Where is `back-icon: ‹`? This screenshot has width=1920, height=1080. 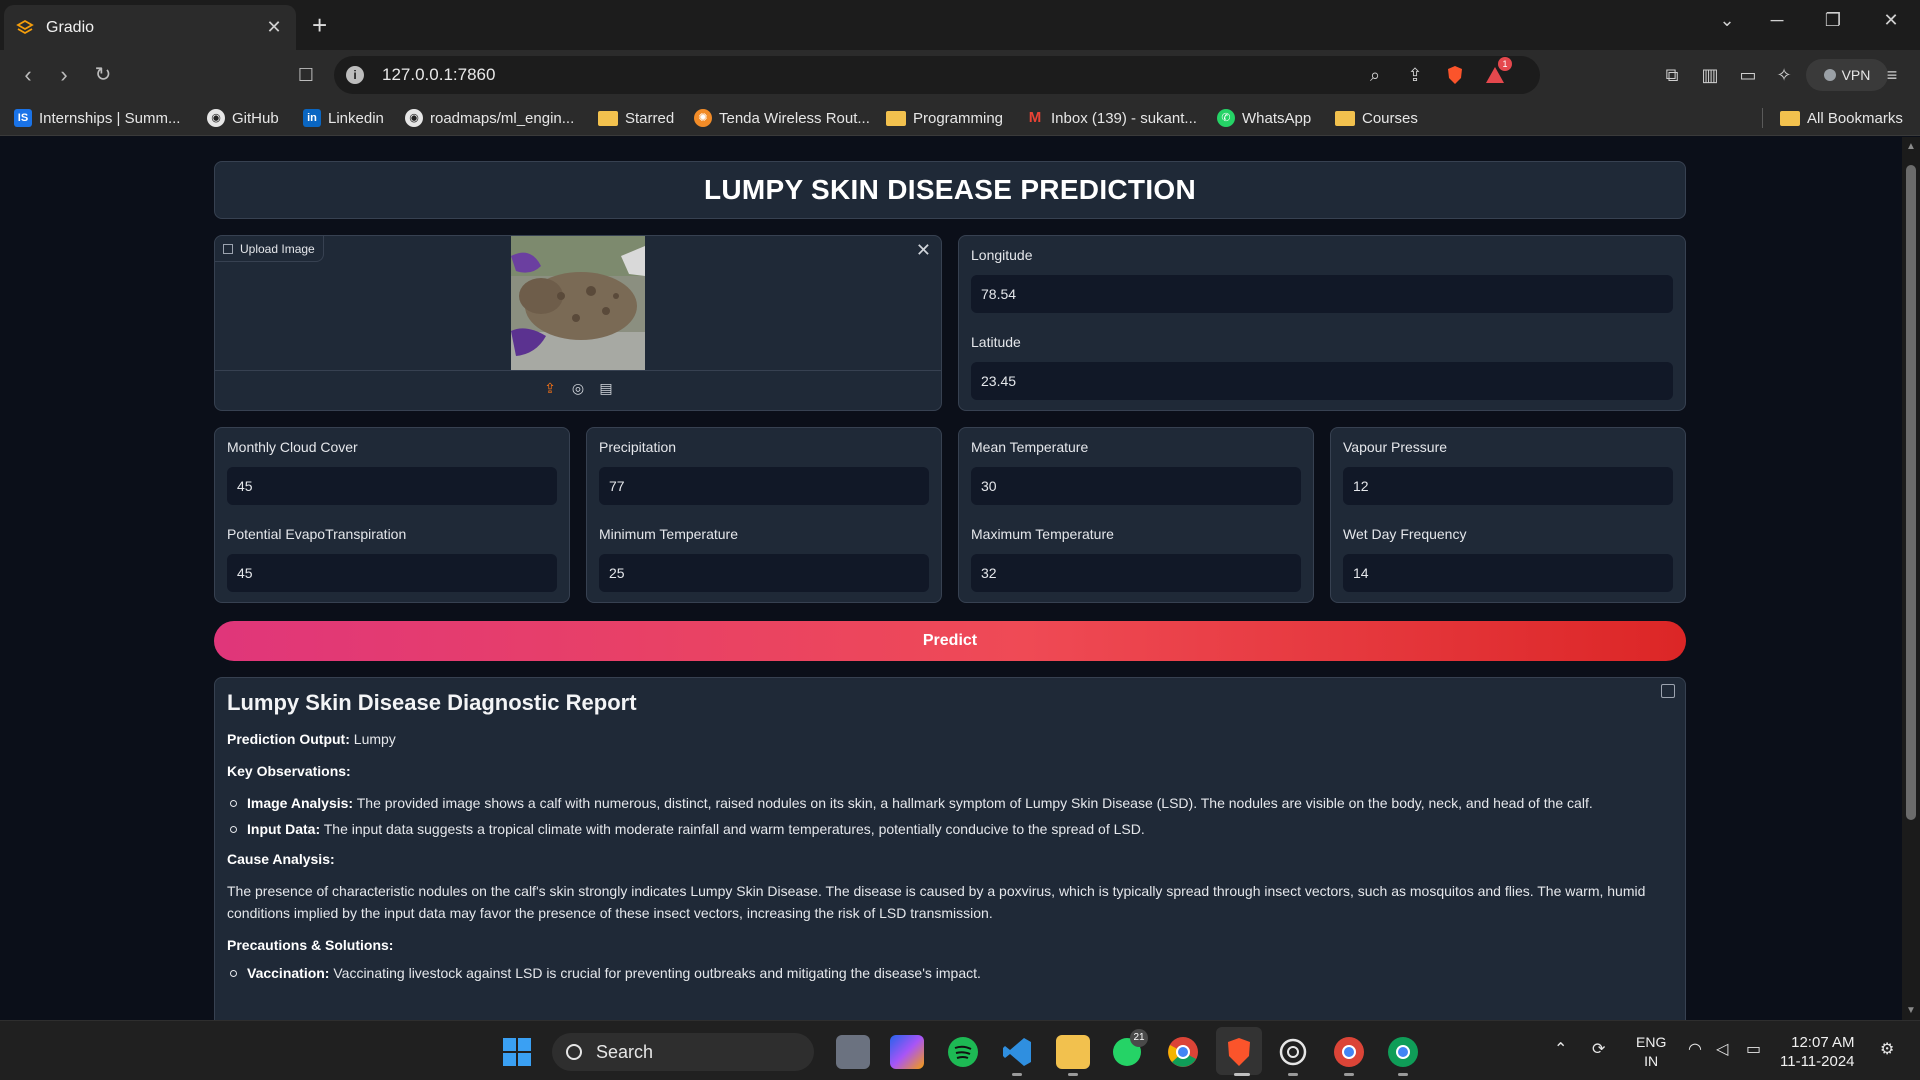
back-icon: ‹ is located at coordinates (28, 75).